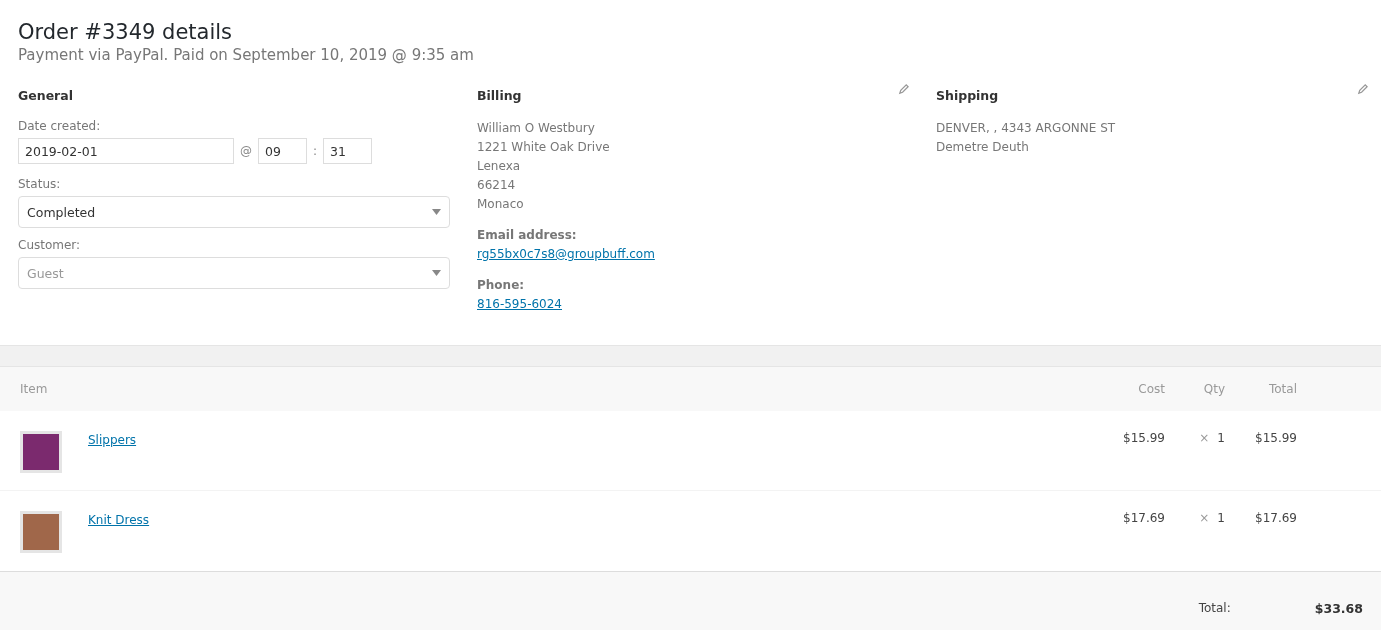 The width and height of the screenshot is (1381, 630). Describe the element at coordinates (1338, 608) in the screenshot. I see `order-total: $33.68` at that location.